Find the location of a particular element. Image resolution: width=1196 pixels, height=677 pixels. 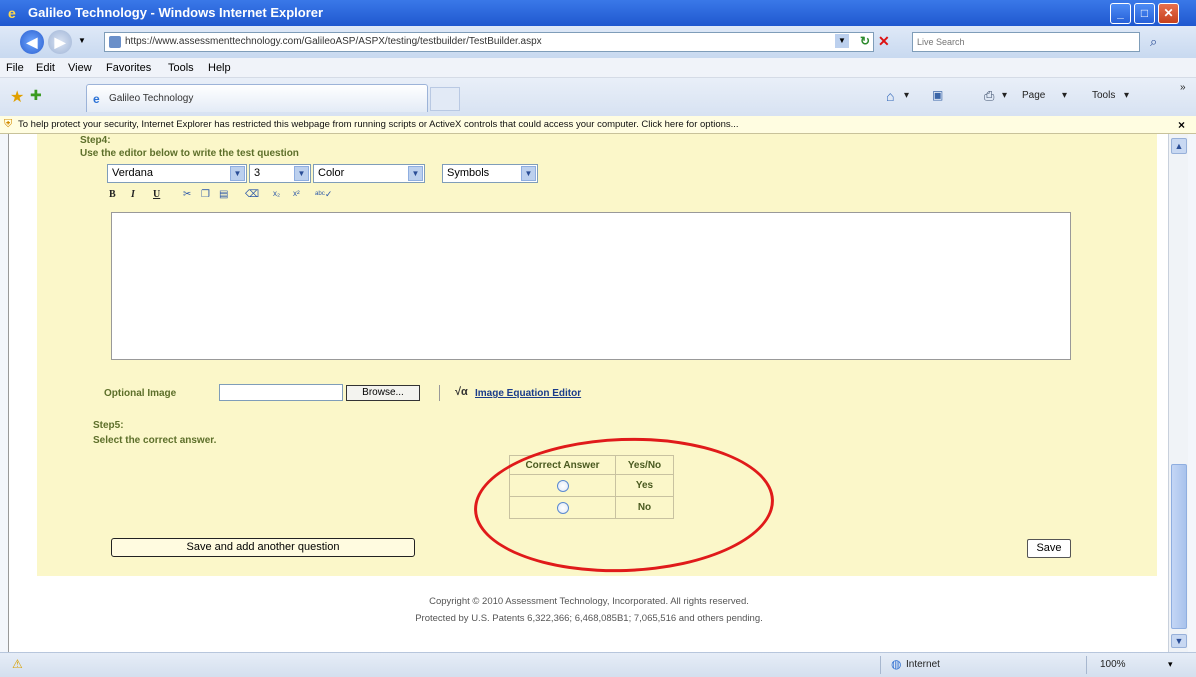

menu-help: Help is located at coordinates (219, 68).